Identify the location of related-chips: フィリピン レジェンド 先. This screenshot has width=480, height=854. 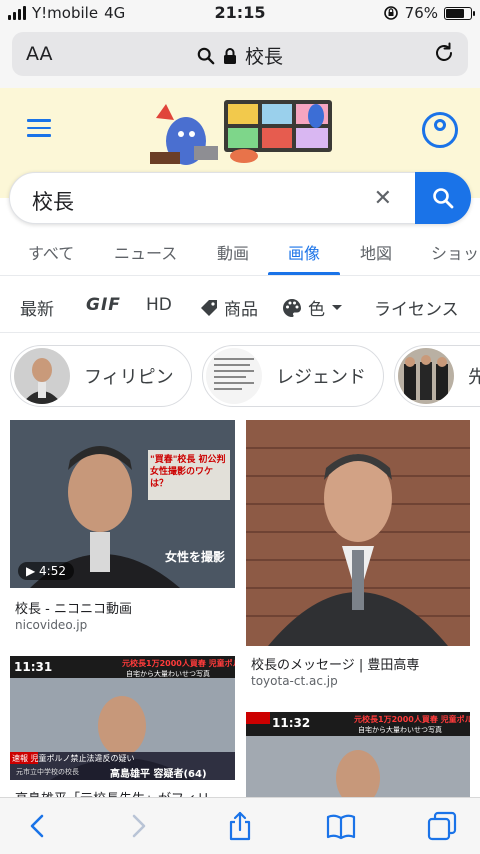
(240, 376).